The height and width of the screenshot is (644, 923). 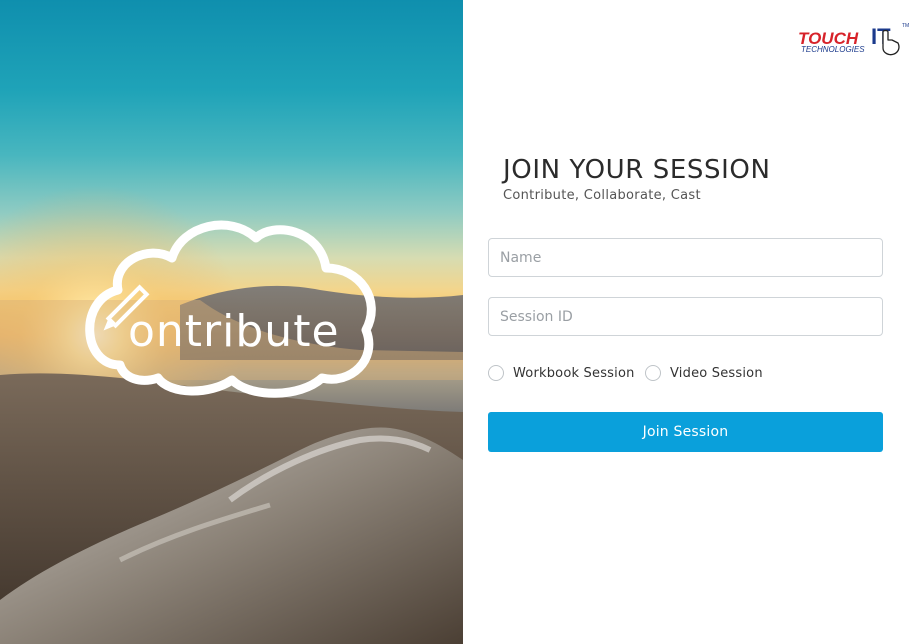 I want to click on name-input, so click(x=685, y=257).